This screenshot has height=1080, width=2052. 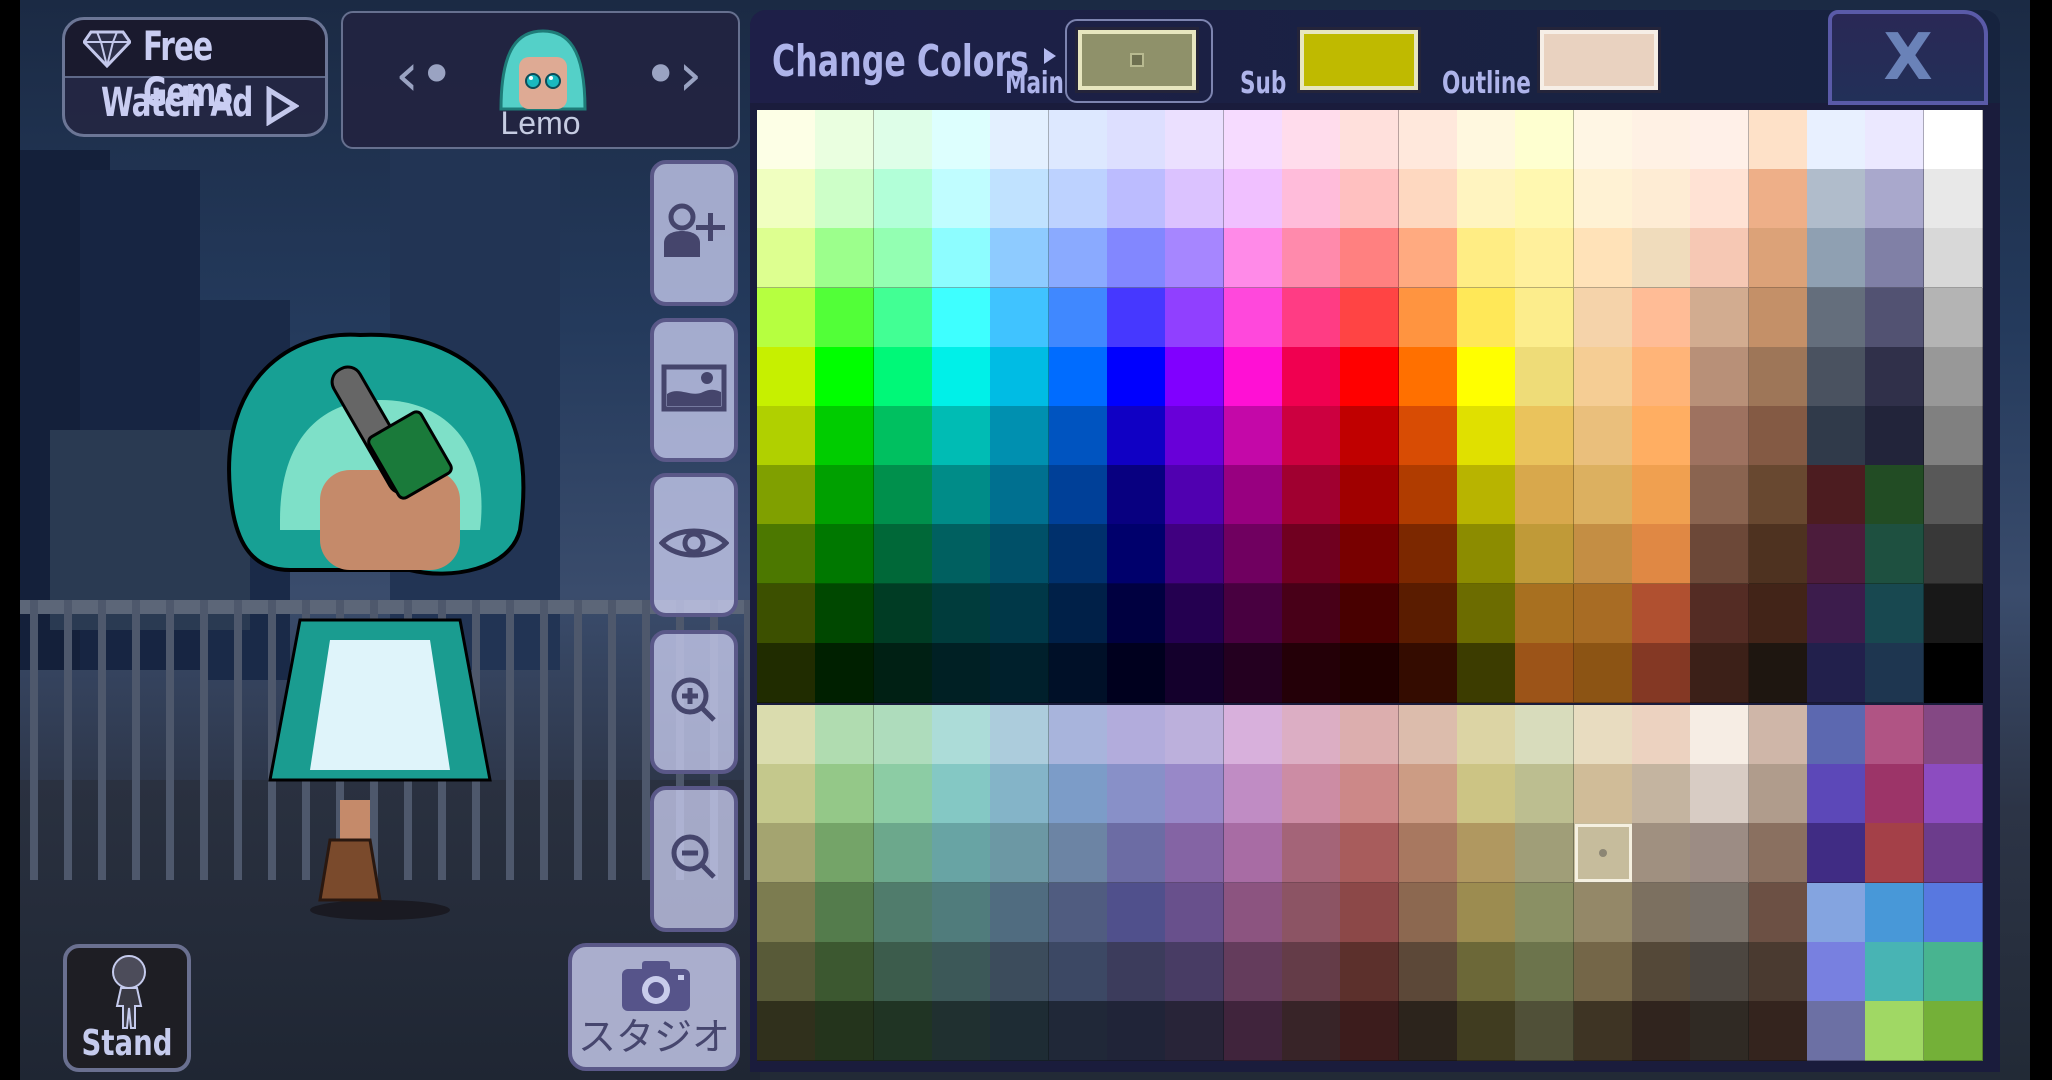 What do you see at coordinates (1599, 60) in the screenshot?
I see `outline-color-swatch` at bounding box center [1599, 60].